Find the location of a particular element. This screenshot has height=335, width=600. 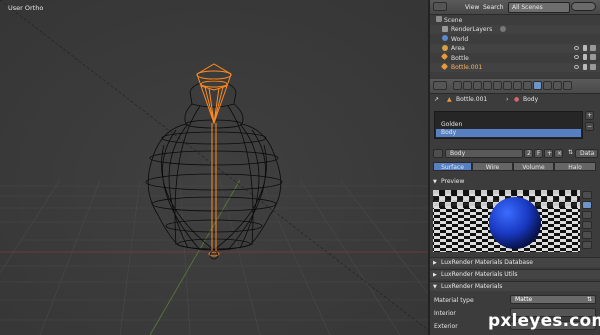

outliner-row-bottle-001: Bottle.001 is located at coordinates (515, 67).